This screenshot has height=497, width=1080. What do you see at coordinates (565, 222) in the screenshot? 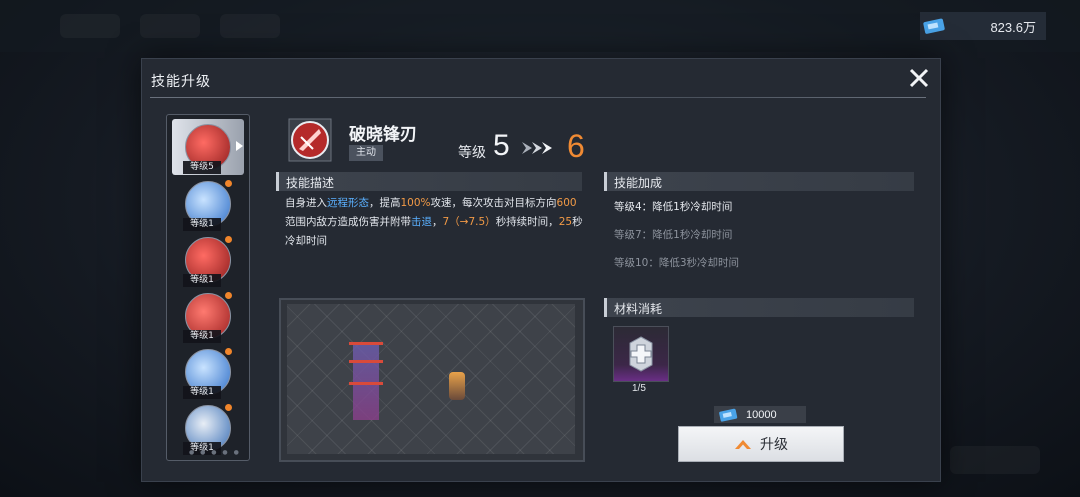
I see `desc-value: 25` at bounding box center [565, 222].